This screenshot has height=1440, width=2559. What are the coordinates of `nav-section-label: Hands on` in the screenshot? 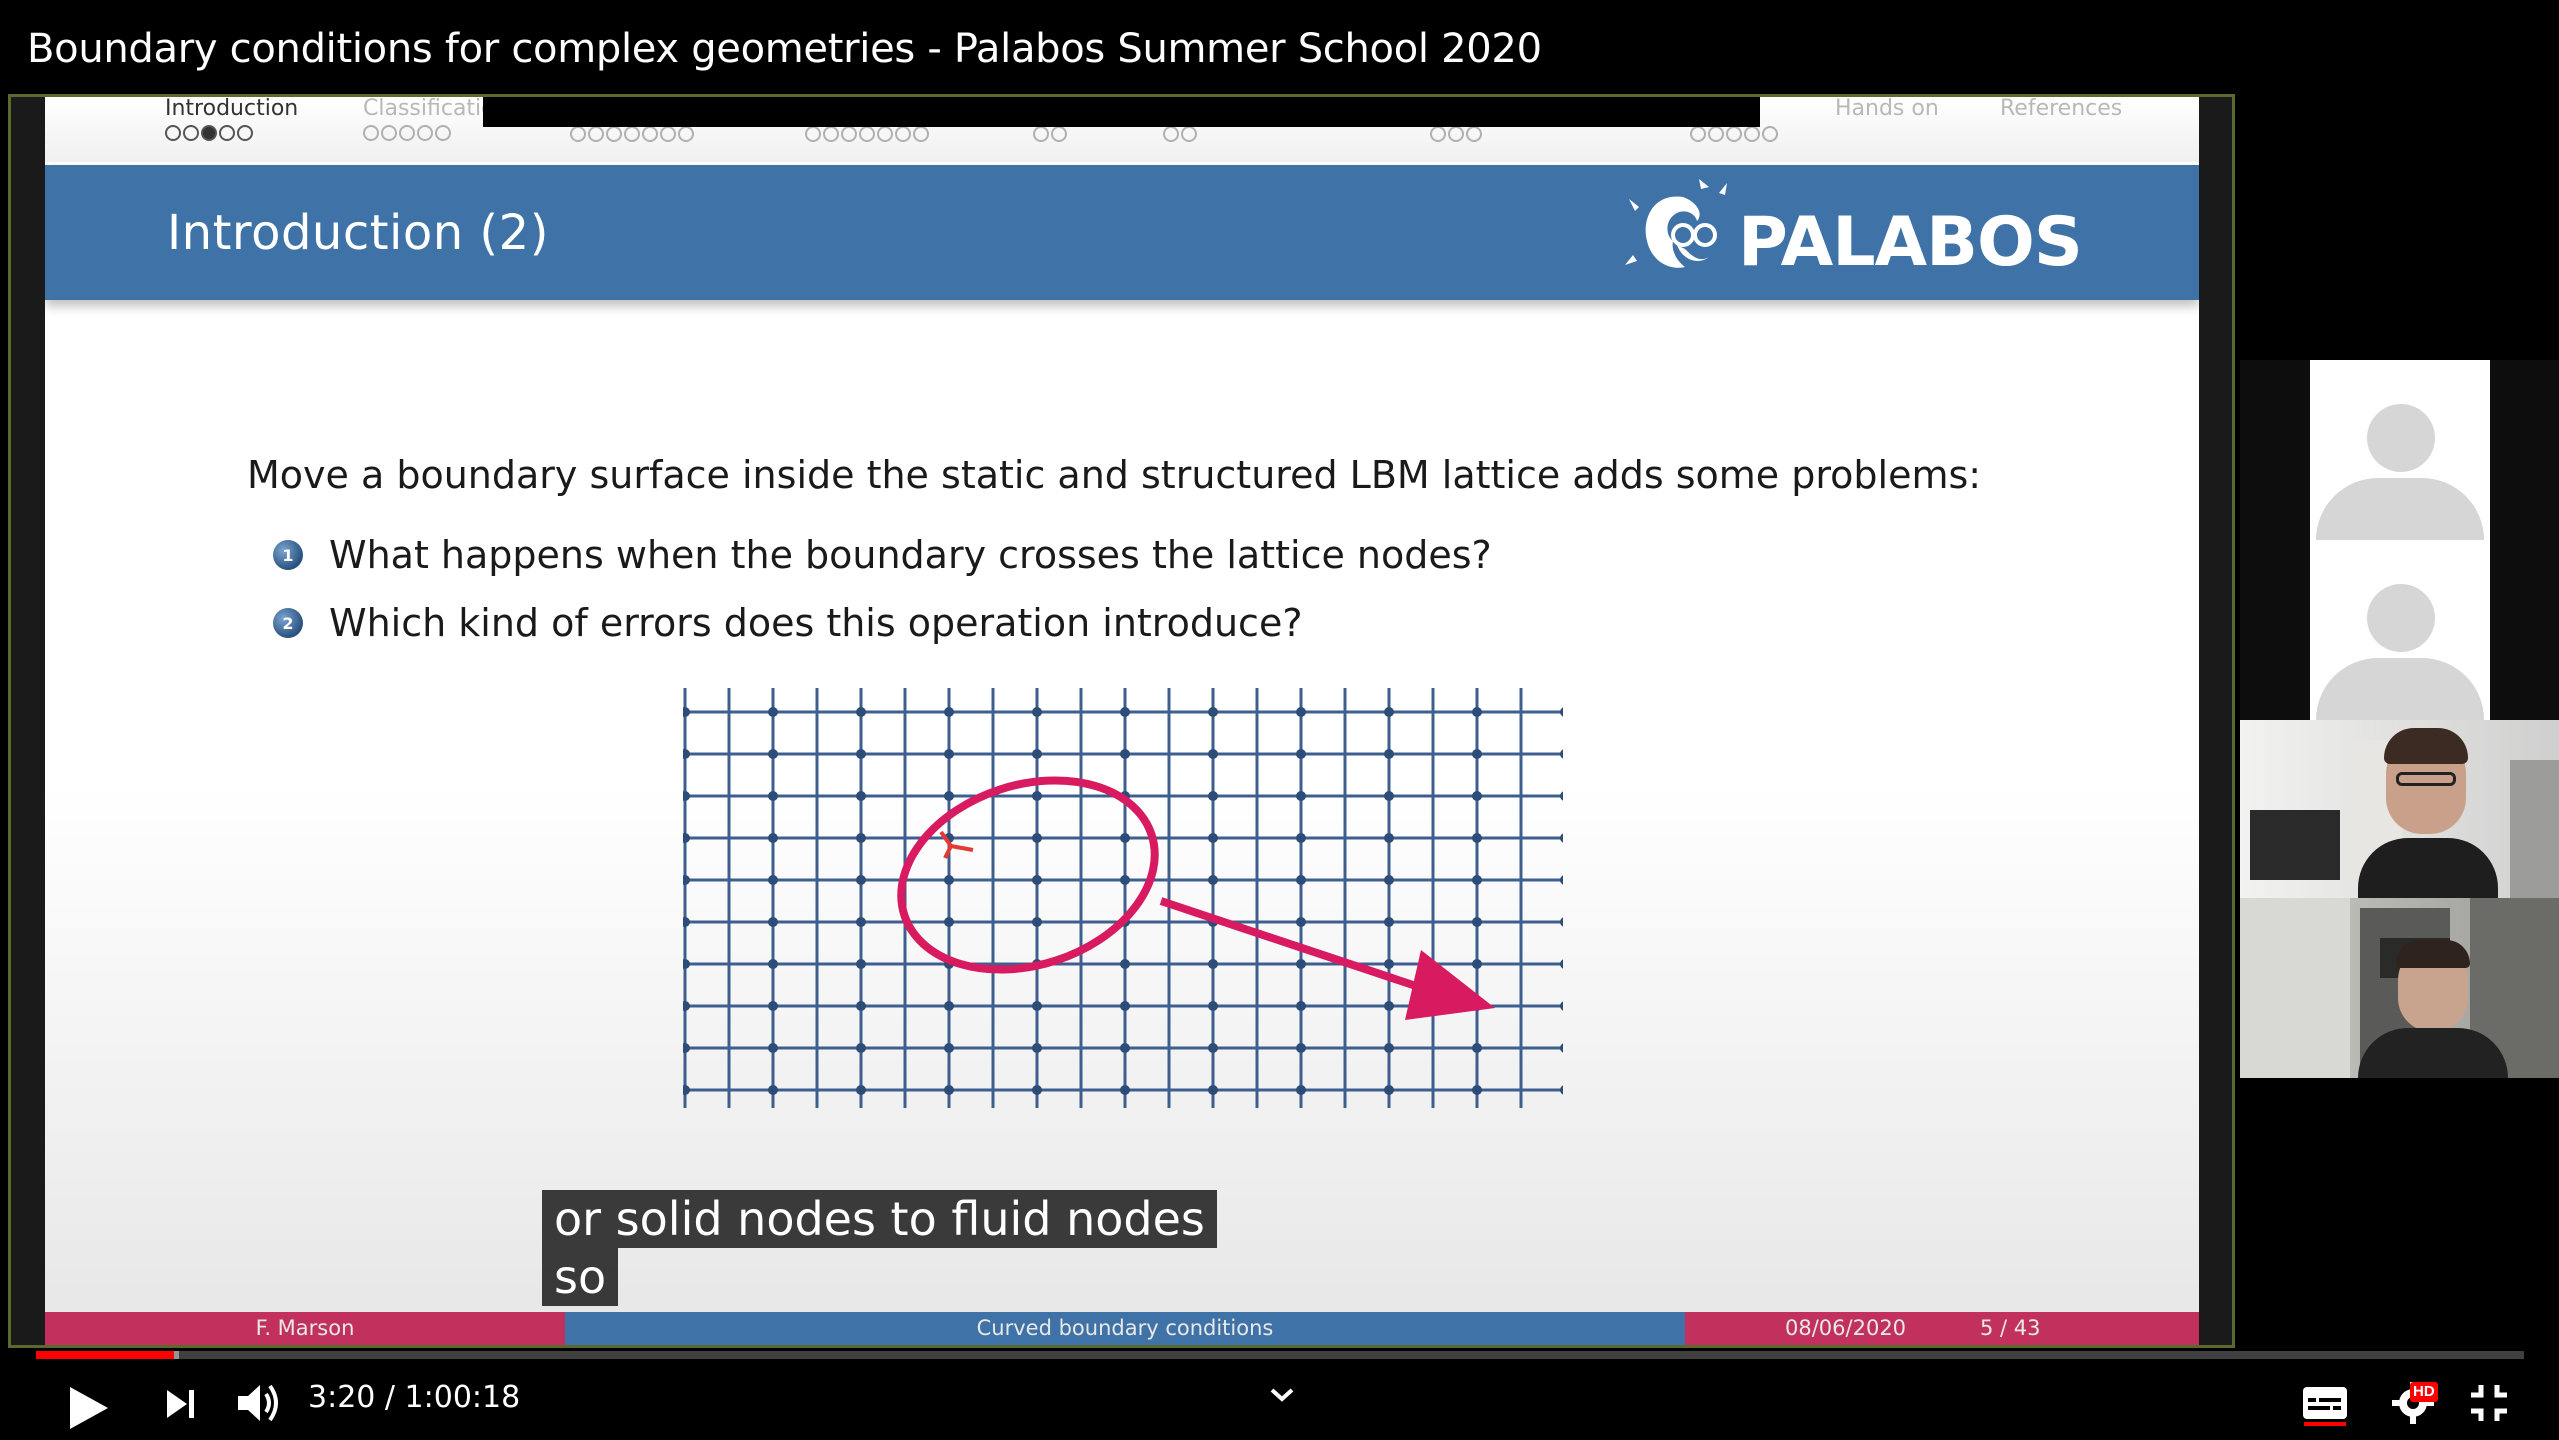 It's located at (1887, 109).